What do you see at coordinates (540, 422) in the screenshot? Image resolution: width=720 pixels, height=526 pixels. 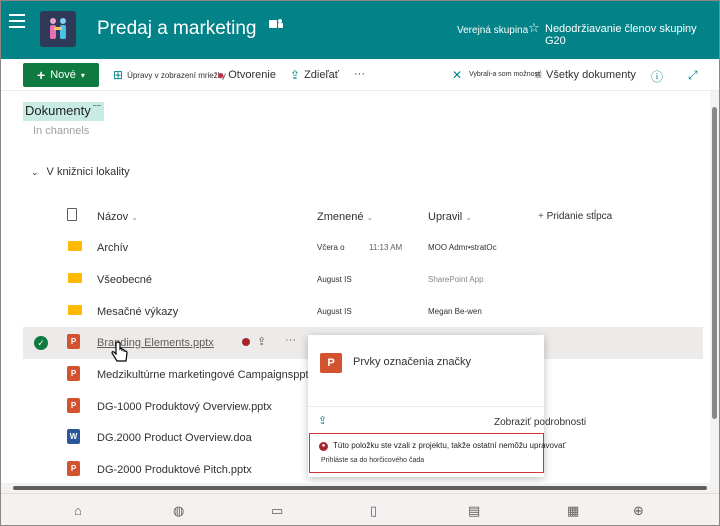 I see `view-details-link: Zobraziť podrobnosti` at bounding box center [540, 422].